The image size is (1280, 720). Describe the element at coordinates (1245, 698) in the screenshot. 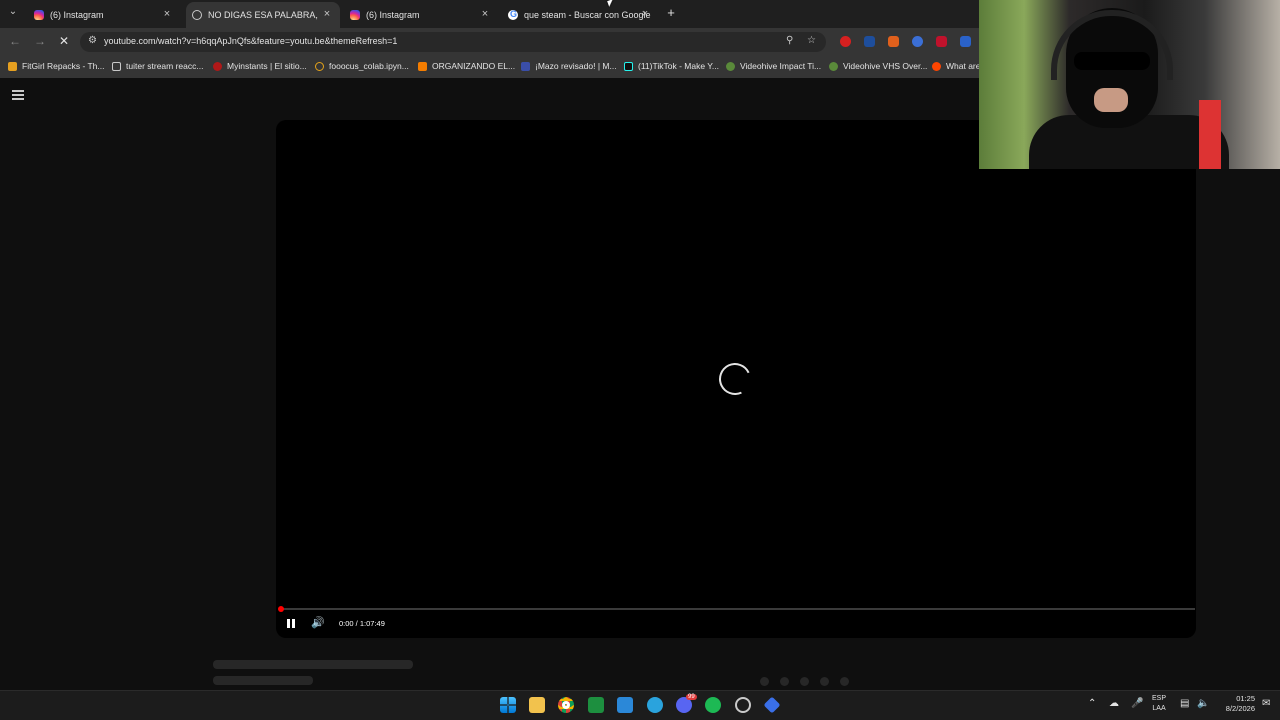

I see `clock-time: 01:25` at that location.